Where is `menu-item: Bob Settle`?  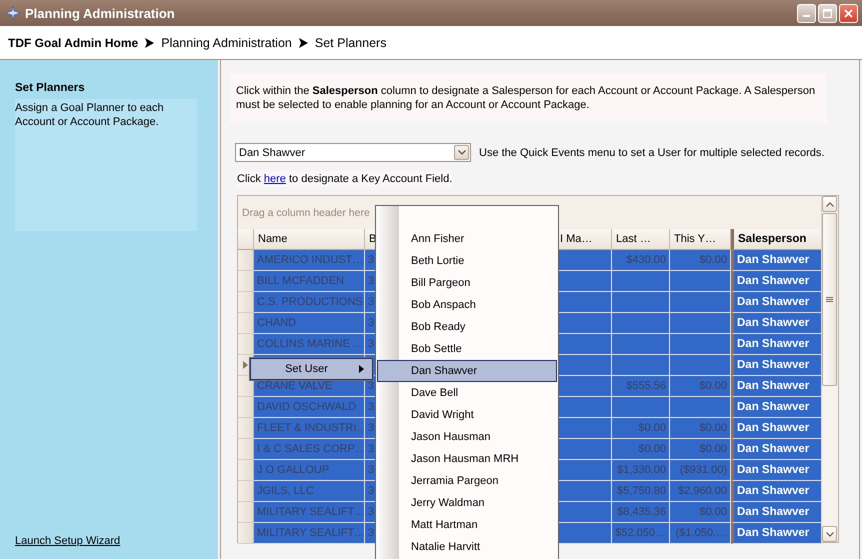
menu-item: Bob Settle is located at coordinates (467, 349).